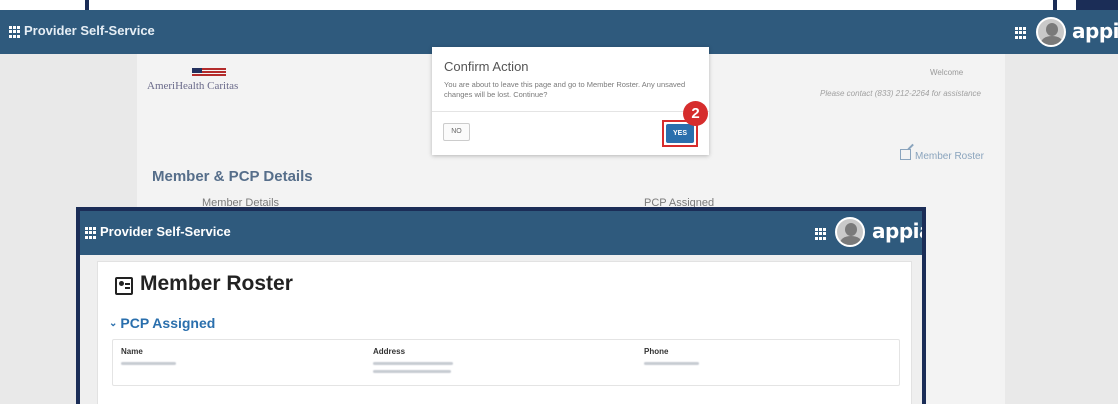 Image resolution: width=1118 pixels, height=404 pixels. Describe the element at coordinates (456, 132) in the screenshot. I see `no-button: NO` at that location.